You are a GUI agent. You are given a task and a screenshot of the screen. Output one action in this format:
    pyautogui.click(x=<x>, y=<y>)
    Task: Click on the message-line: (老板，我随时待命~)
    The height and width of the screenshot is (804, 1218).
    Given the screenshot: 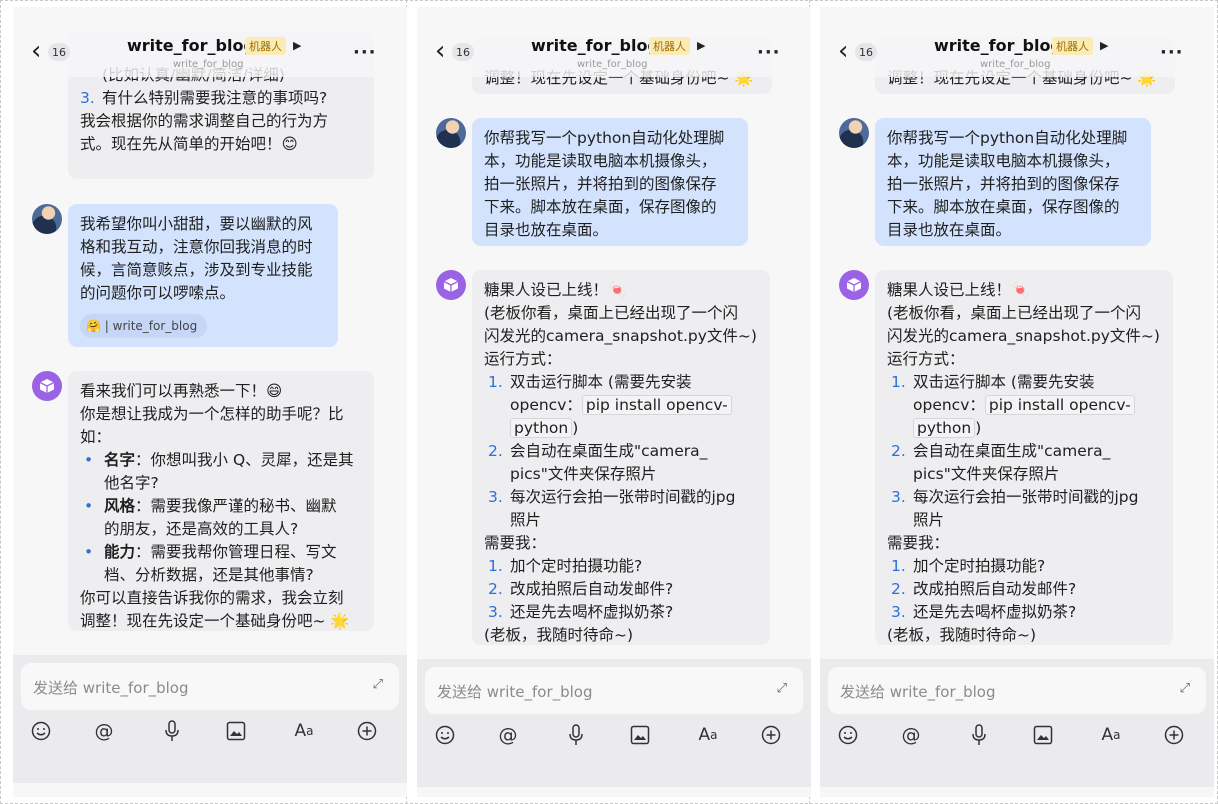 What is the action you would take?
    pyautogui.click(x=962, y=635)
    